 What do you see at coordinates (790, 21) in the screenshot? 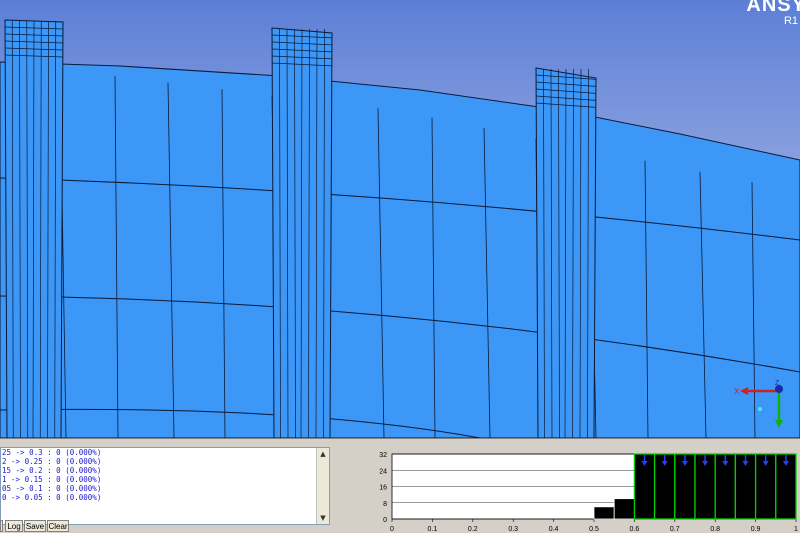
I see `release-label: R1` at bounding box center [790, 21].